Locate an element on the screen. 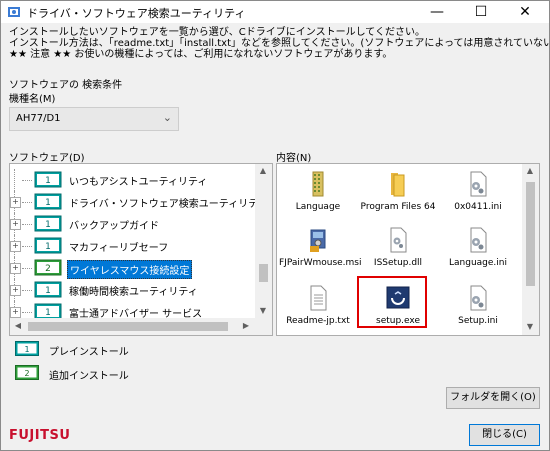  contents-label: 内容(N) is located at coordinates (294, 158).